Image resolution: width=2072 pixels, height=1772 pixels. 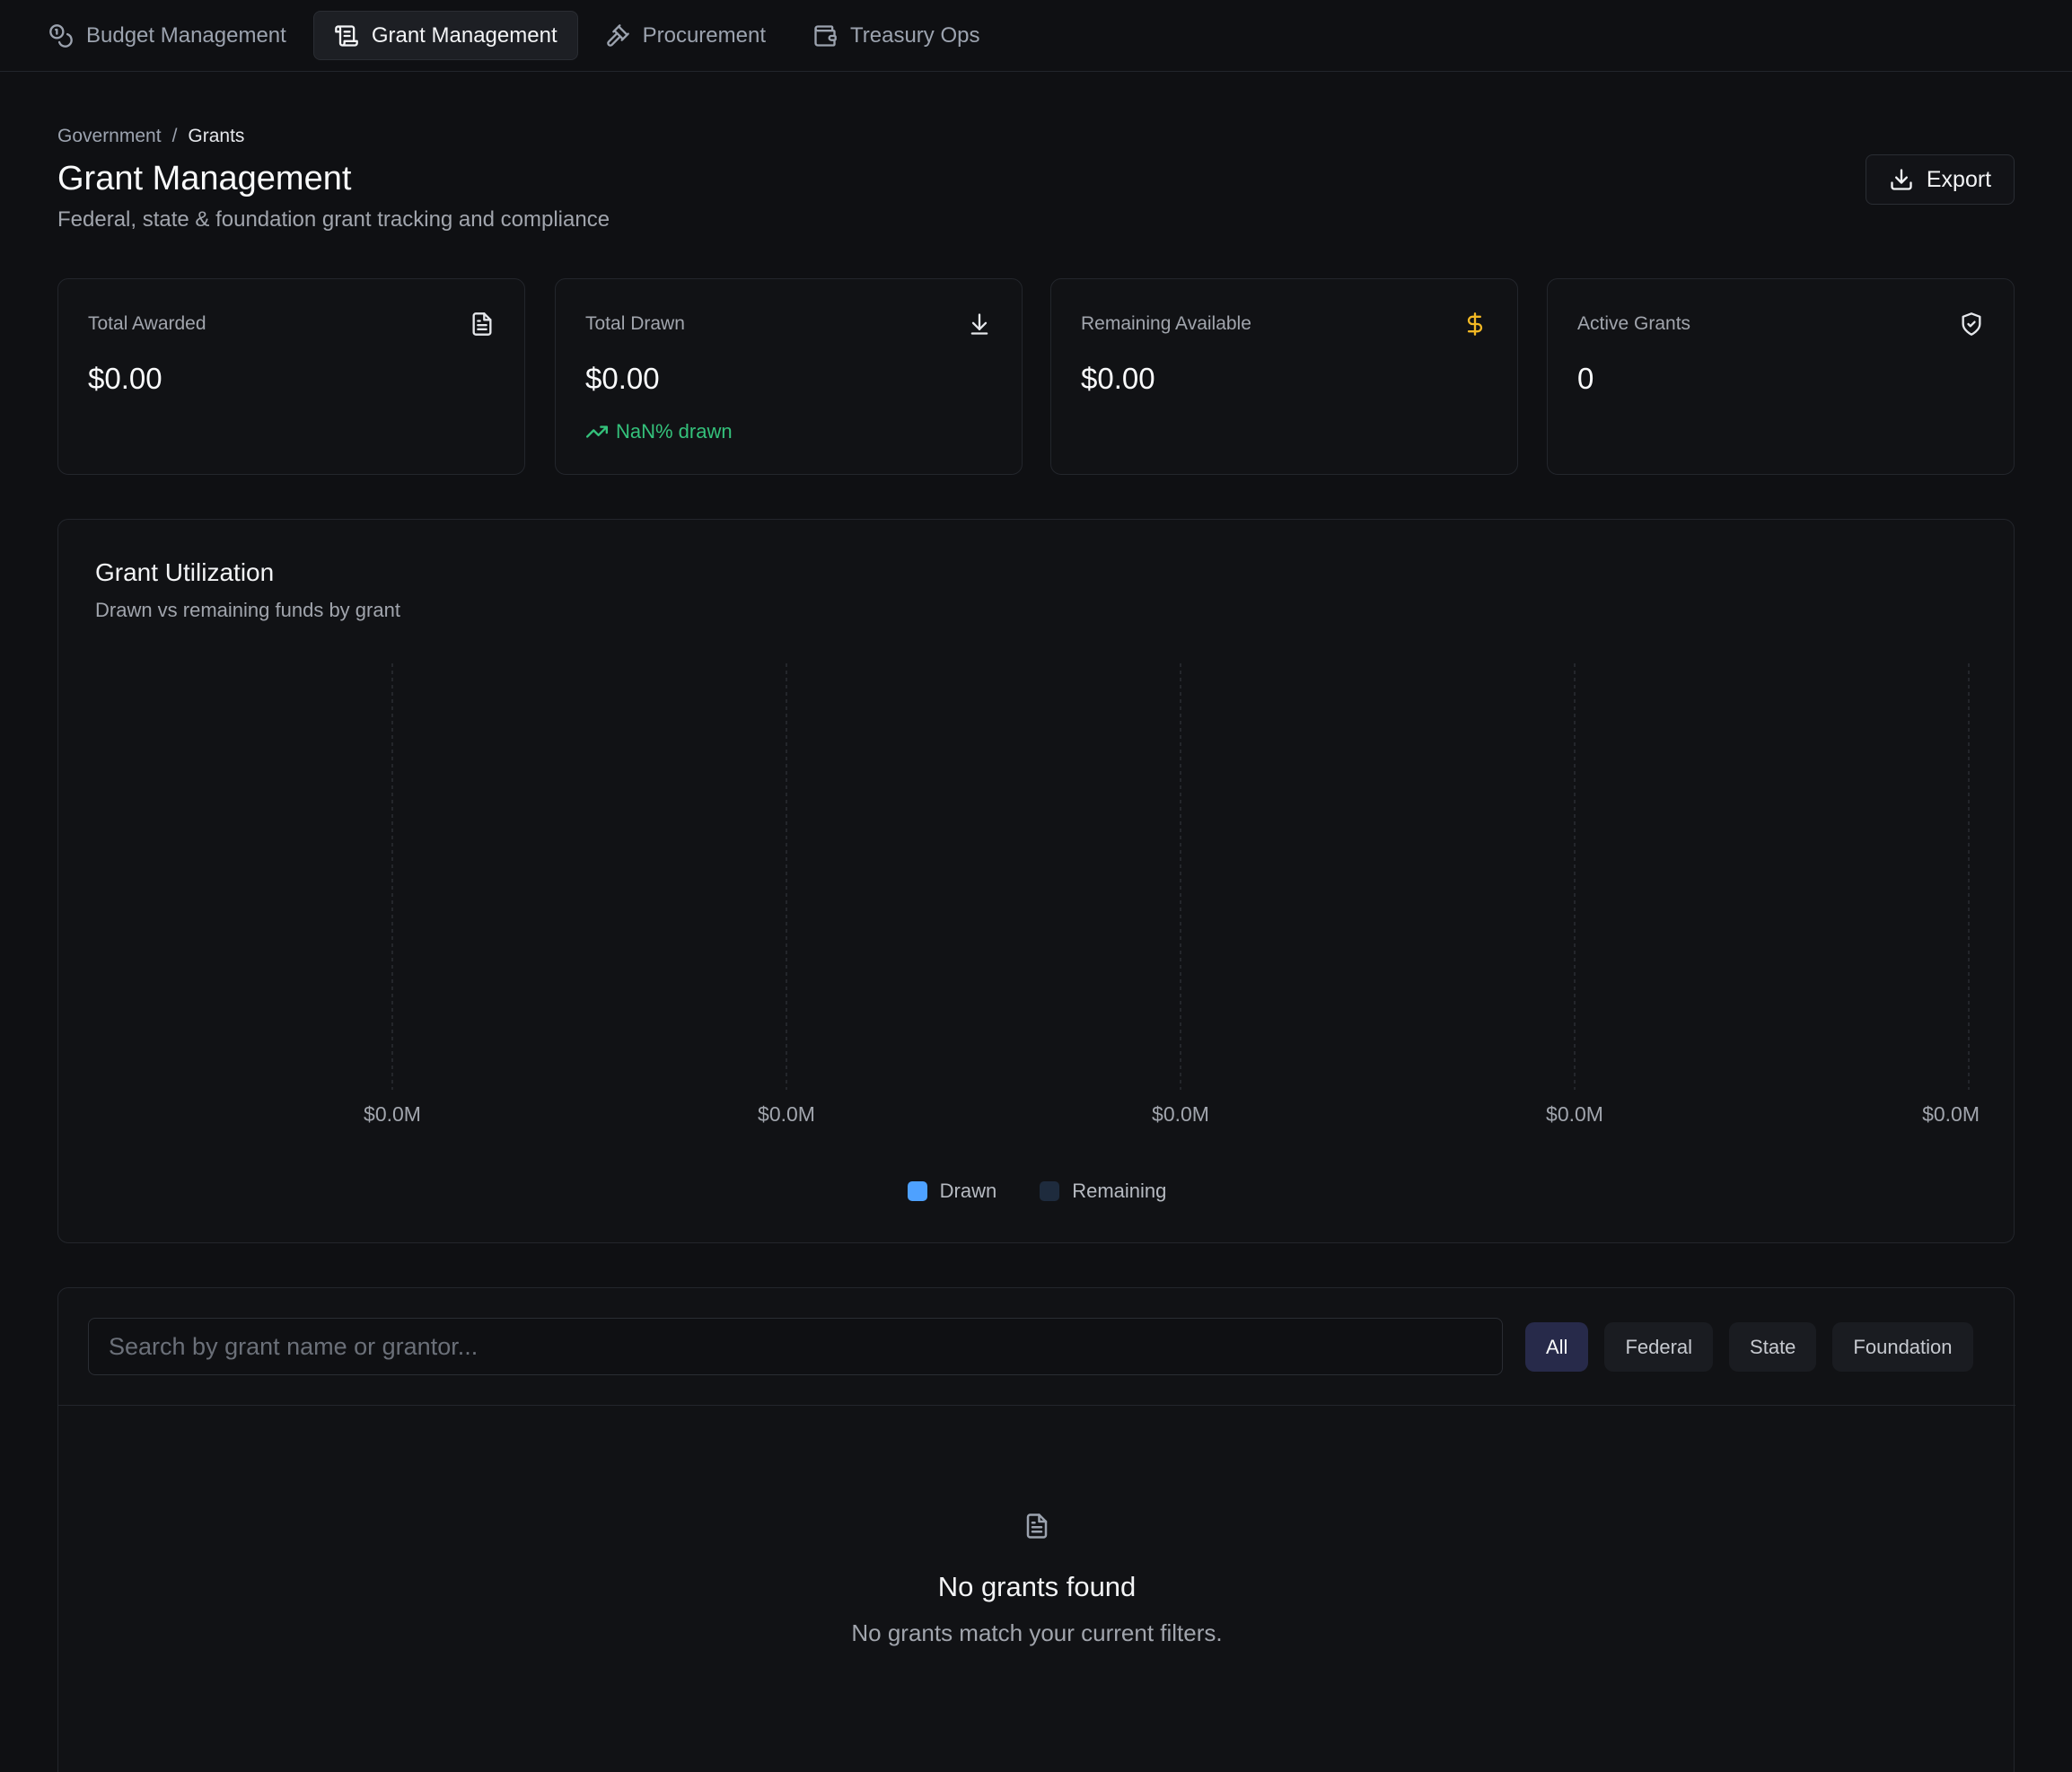 I want to click on empty-state-title: No grants found, so click(x=1037, y=1586).